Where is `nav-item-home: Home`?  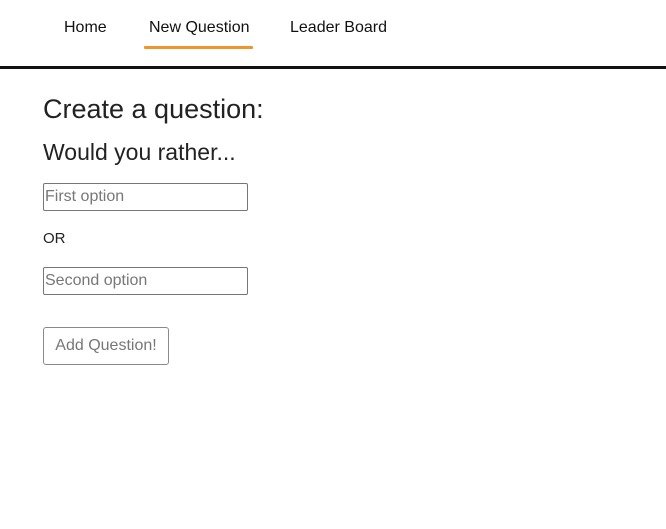
nav-item-home: Home is located at coordinates (85, 28).